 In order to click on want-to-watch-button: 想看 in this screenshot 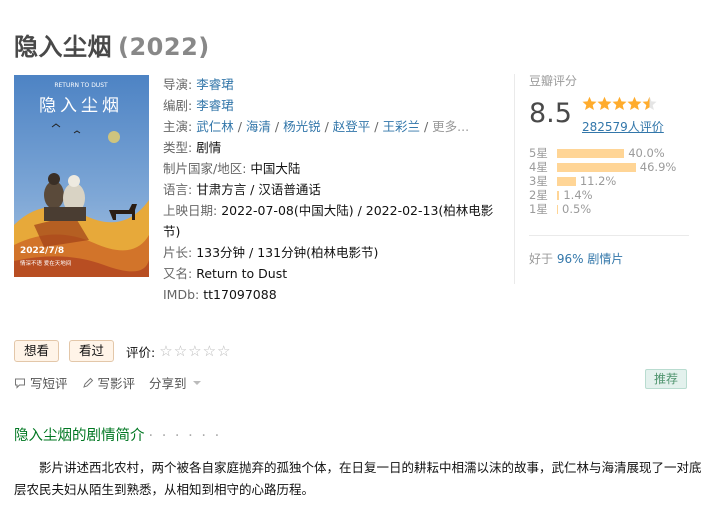, I will do `click(37, 351)`.